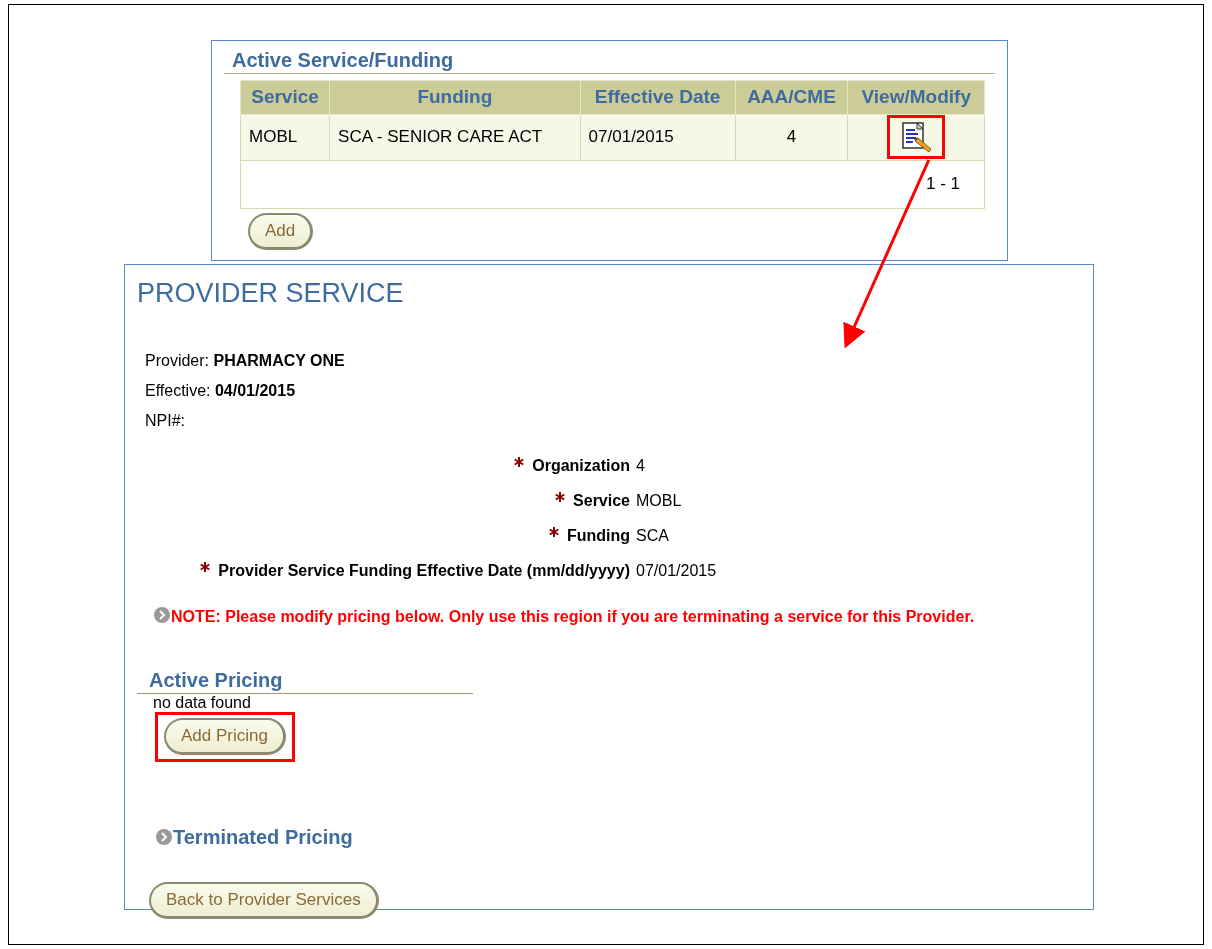 Image resolution: width=1212 pixels, height=949 pixels. I want to click on column-header: Service, so click(285, 97).